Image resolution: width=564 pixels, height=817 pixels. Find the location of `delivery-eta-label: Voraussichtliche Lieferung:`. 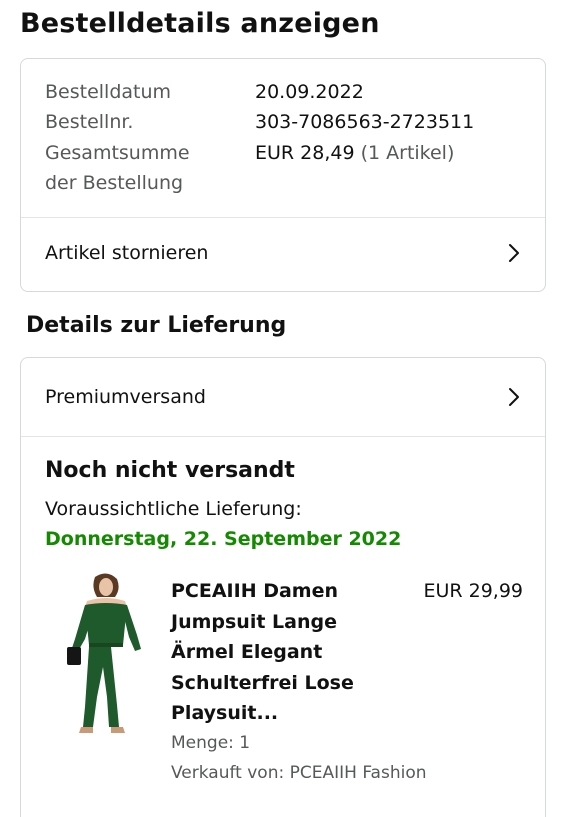

delivery-eta-label: Voraussichtliche Lieferung: is located at coordinates (173, 509).